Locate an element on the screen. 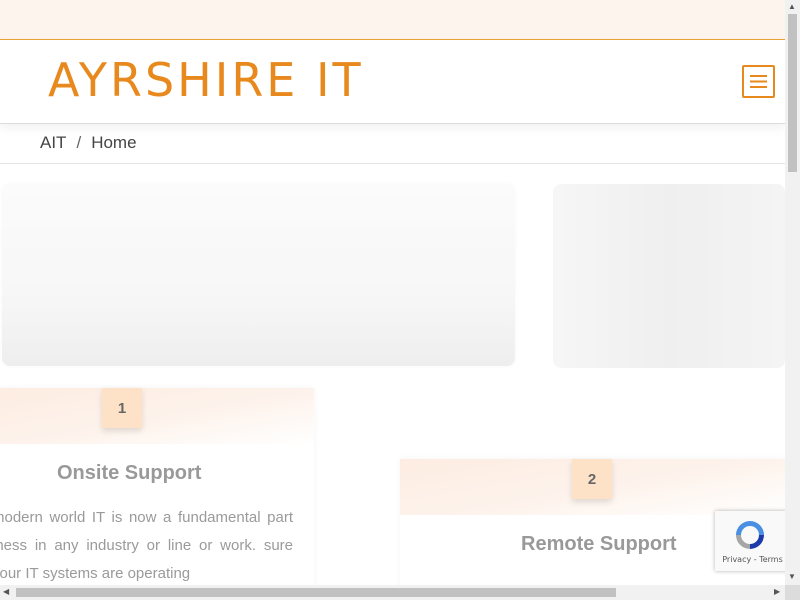 The height and width of the screenshot is (600, 800). horizontal-scrollbar: ◀ ▶ is located at coordinates (392, 592).